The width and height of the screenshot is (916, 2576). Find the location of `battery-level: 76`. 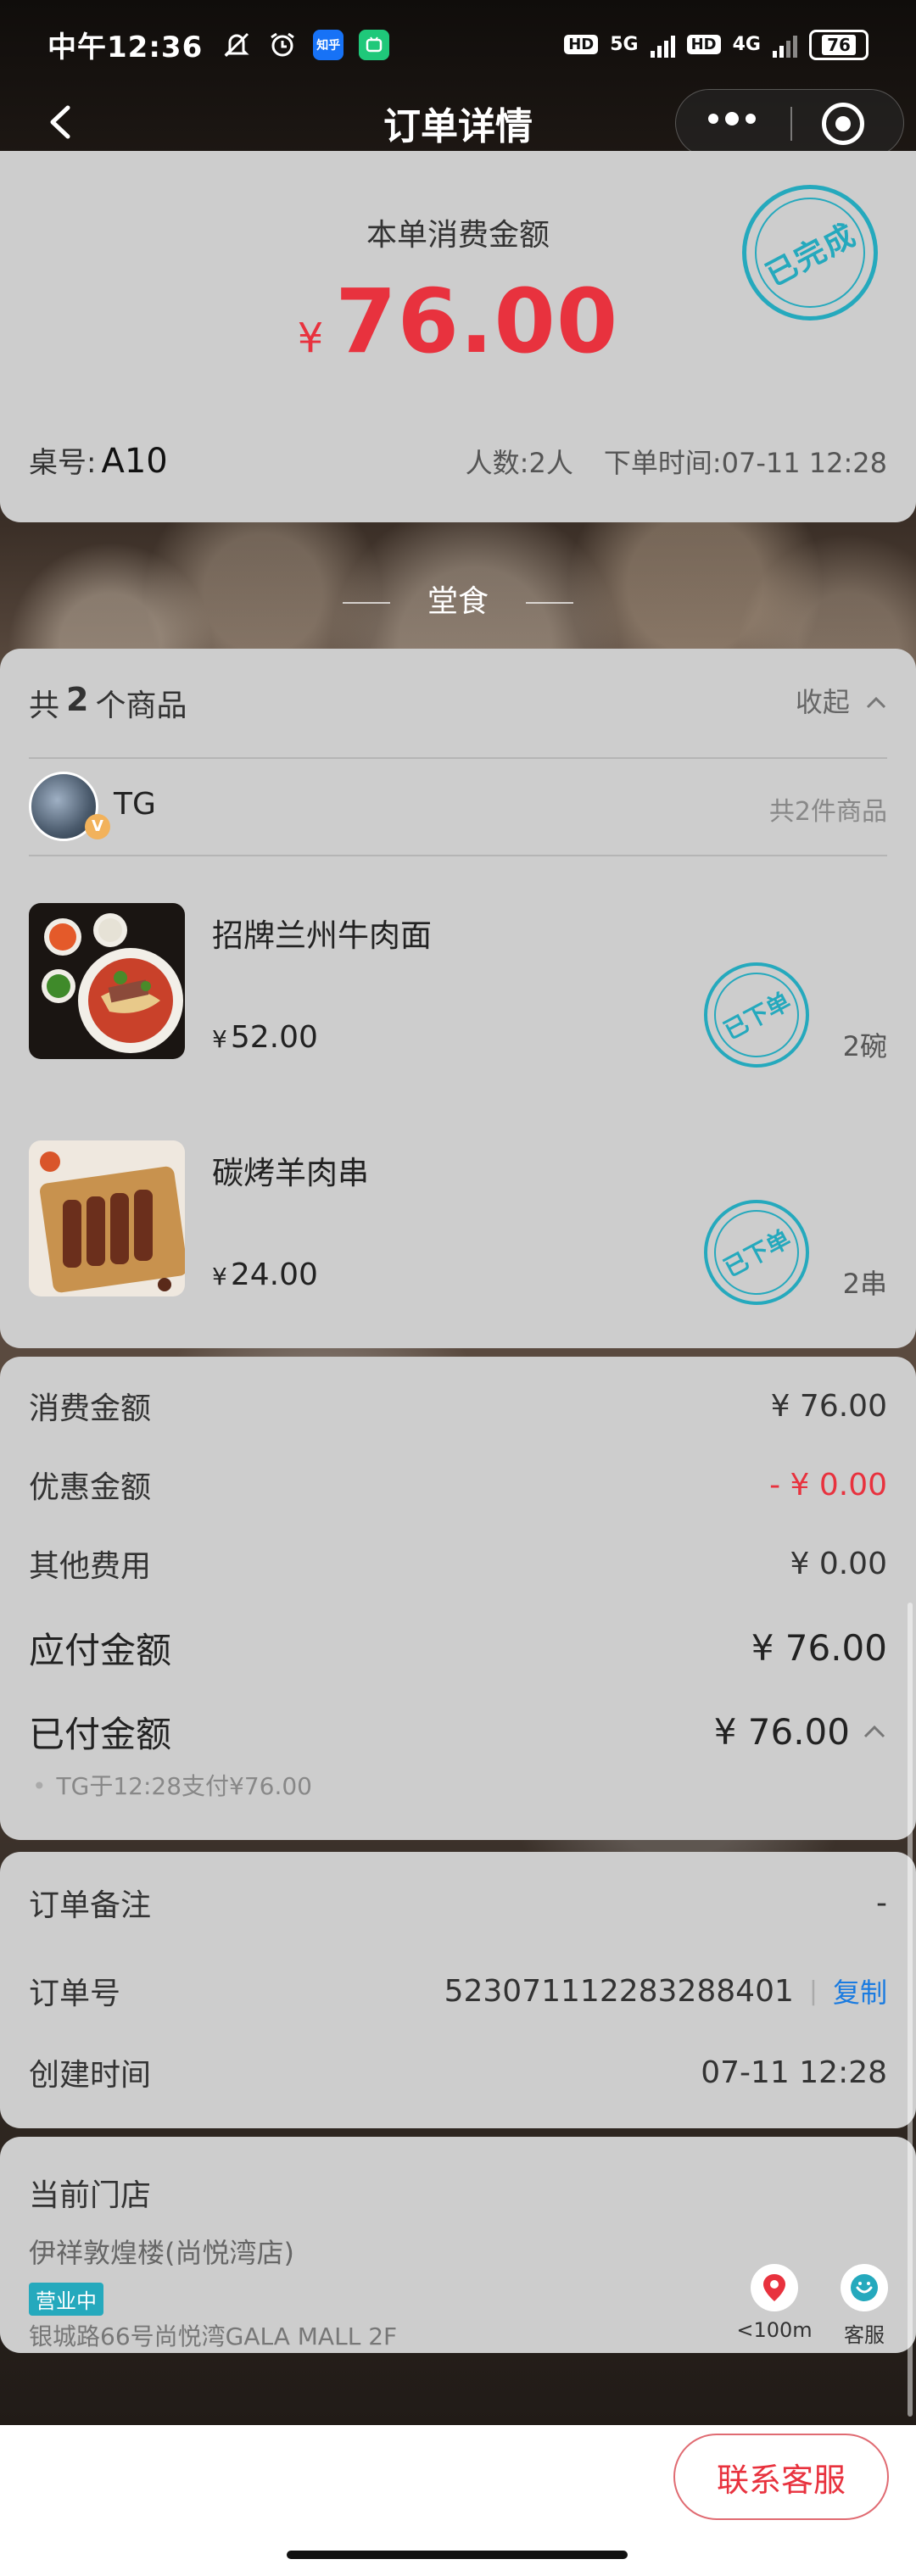

battery-level: 76 is located at coordinates (839, 44).